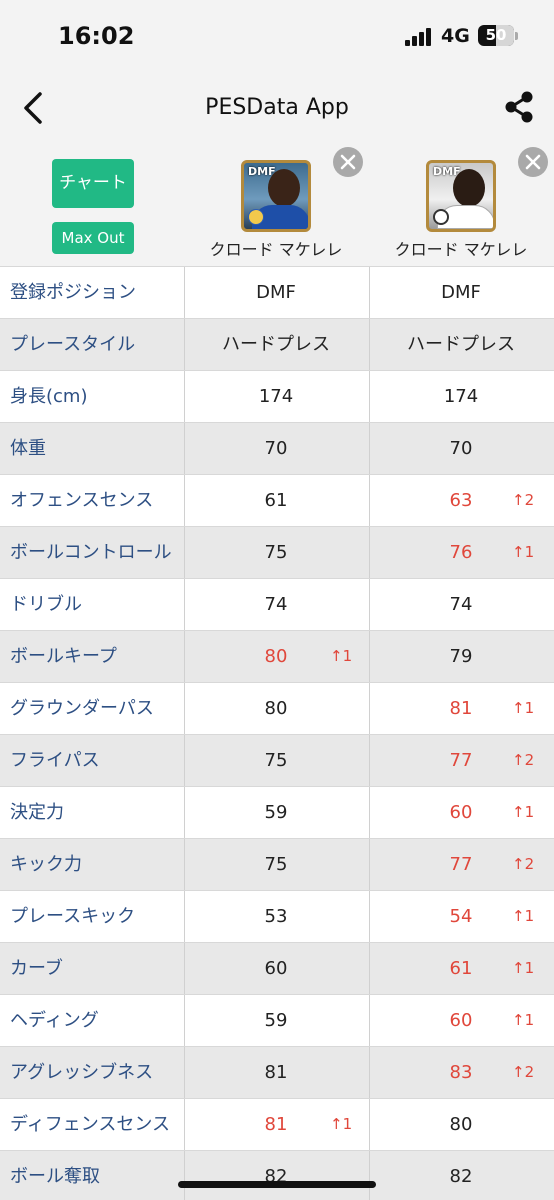 The image size is (554, 1200). I want to click on table-row: グラウンダーパス 80 81 ↑1, so click(277, 708).